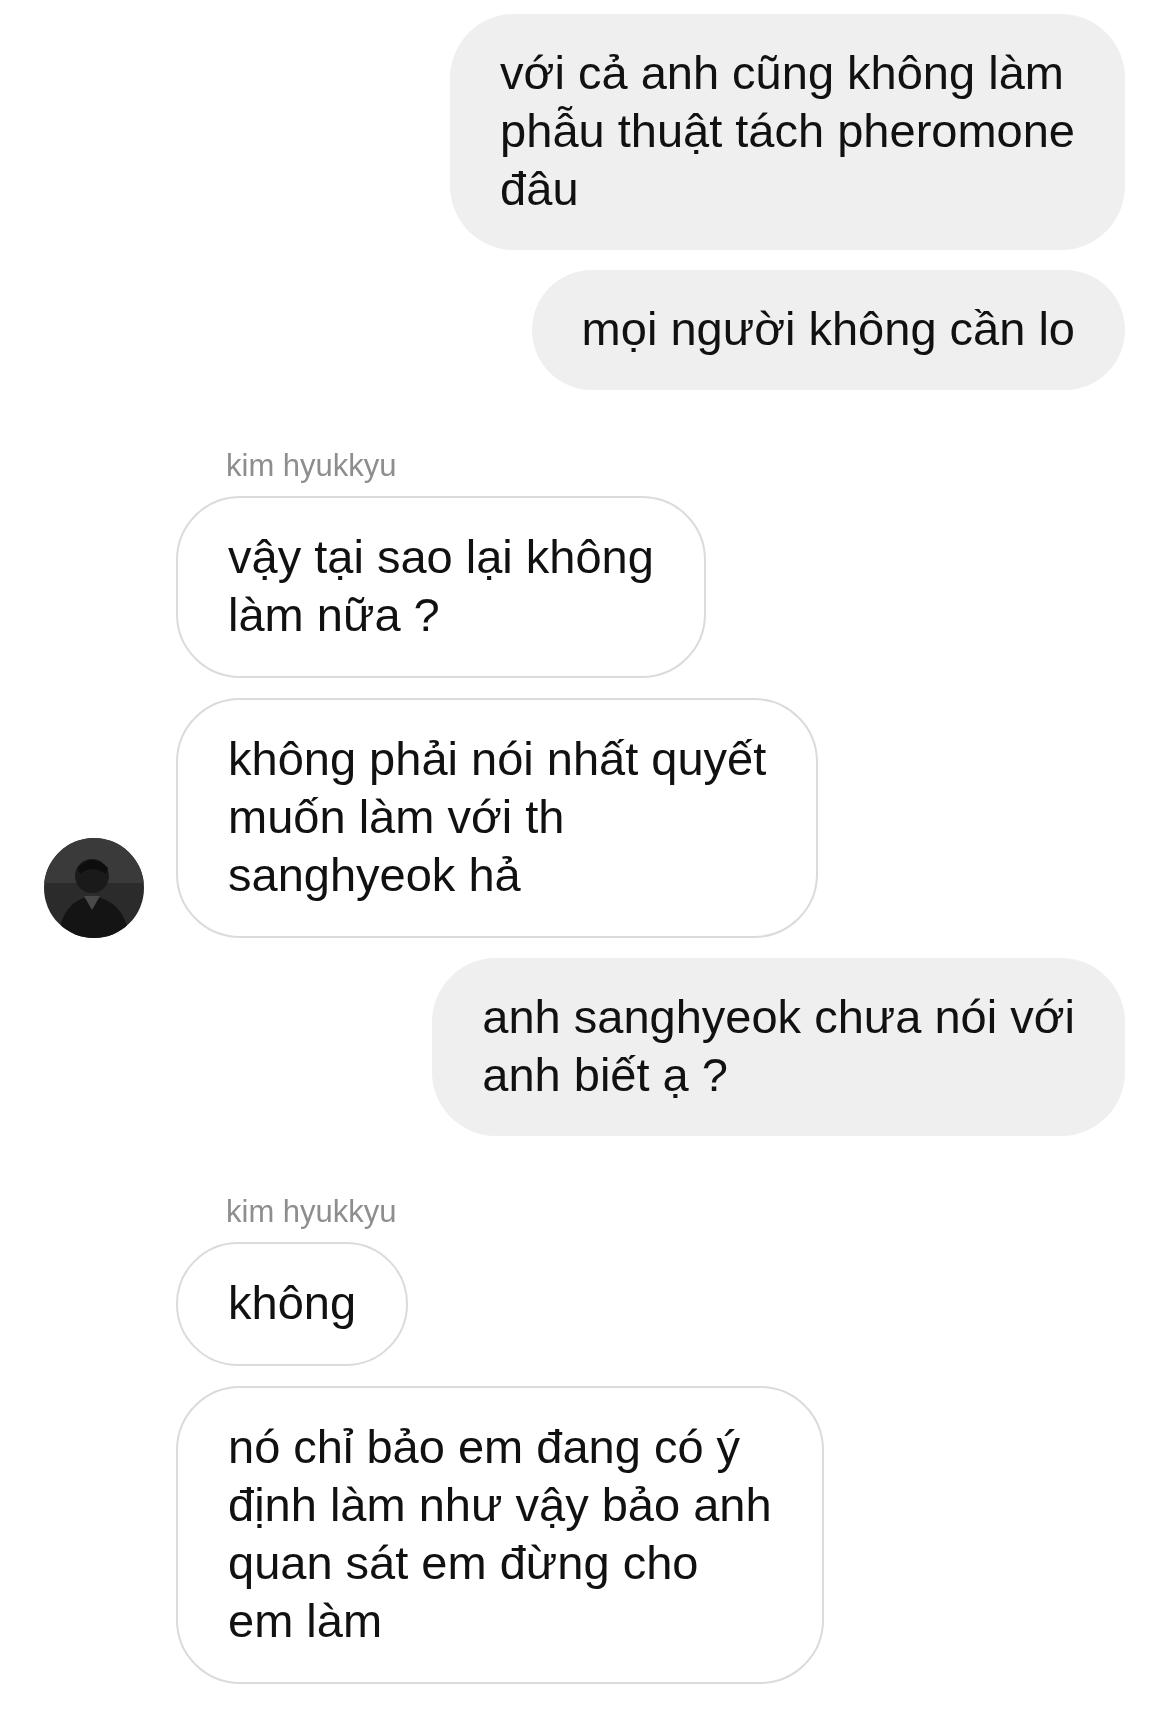  What do you see at coordinates (500, 1535) in the screenshot?
I see `message-bubble: nó chỉ bảo em đang có ý định làm như vậy bảo anh quan sát em đừng cho em làm` at bounding box center [500, 1535].